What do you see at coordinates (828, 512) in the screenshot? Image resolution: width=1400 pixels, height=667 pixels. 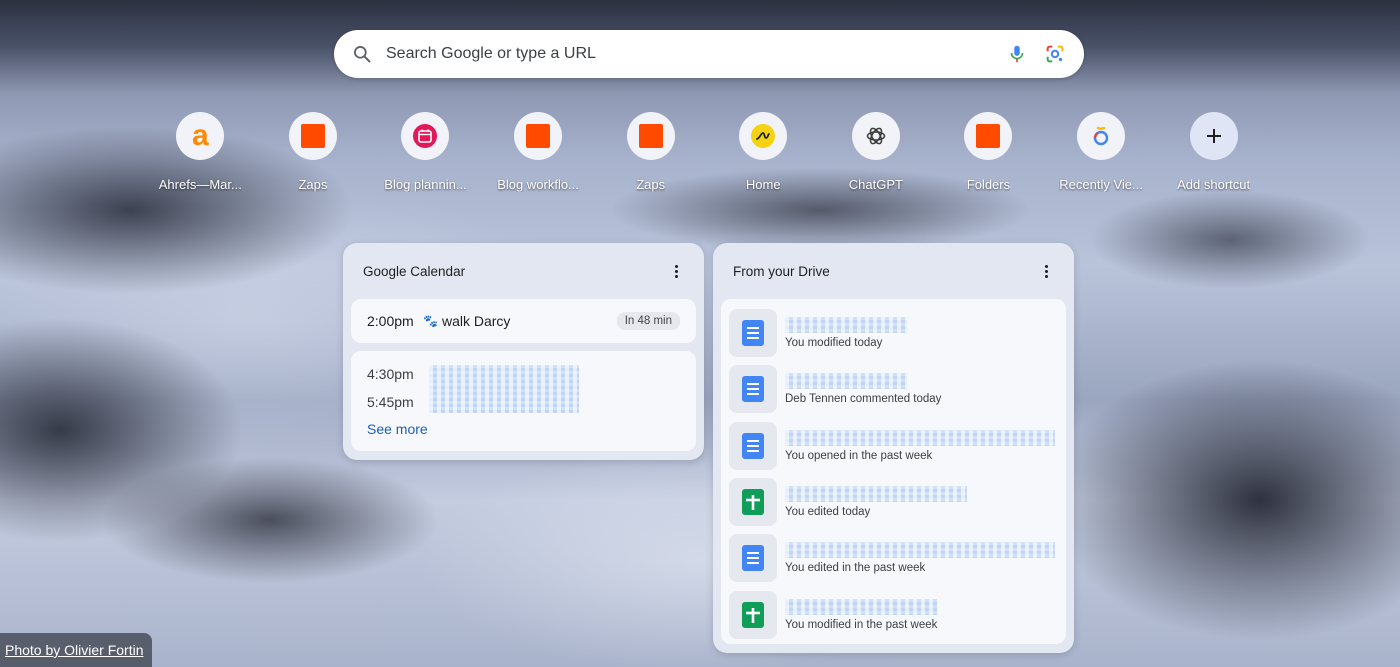 I see `file-activity: You edited today` at bounding box center [828, 512].